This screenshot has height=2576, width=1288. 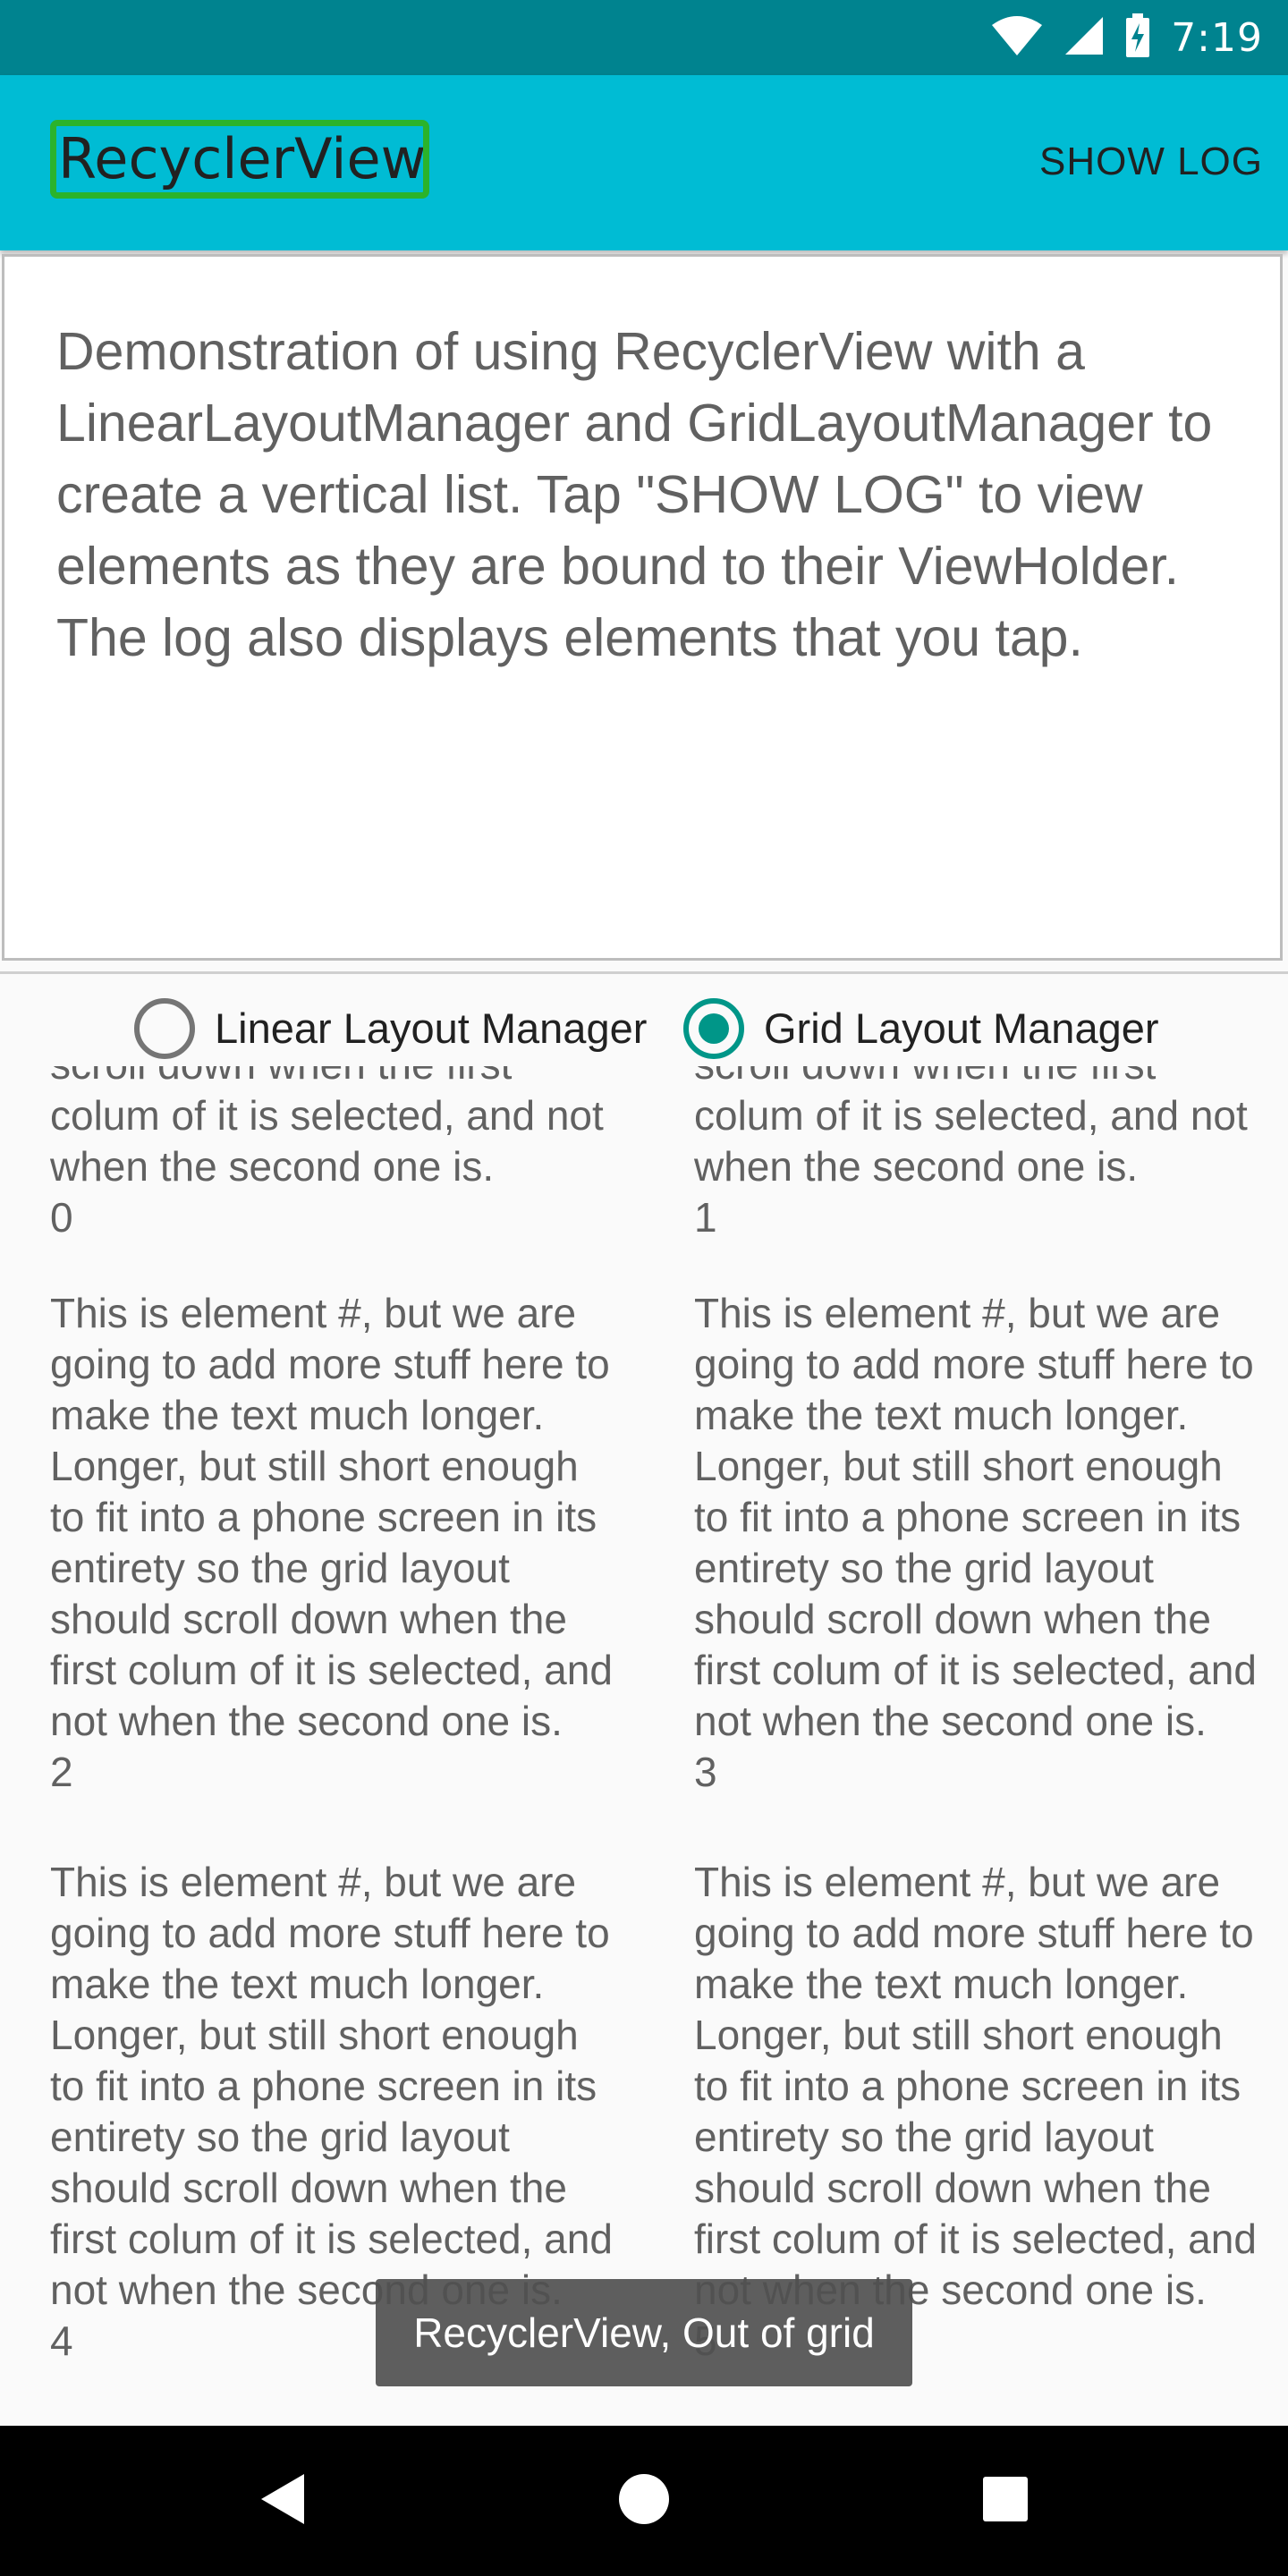 What do you see at coordinates (164, 1028) in the screenshot?
I see `linear-layout-radio` at bounding box center [164, 1028].